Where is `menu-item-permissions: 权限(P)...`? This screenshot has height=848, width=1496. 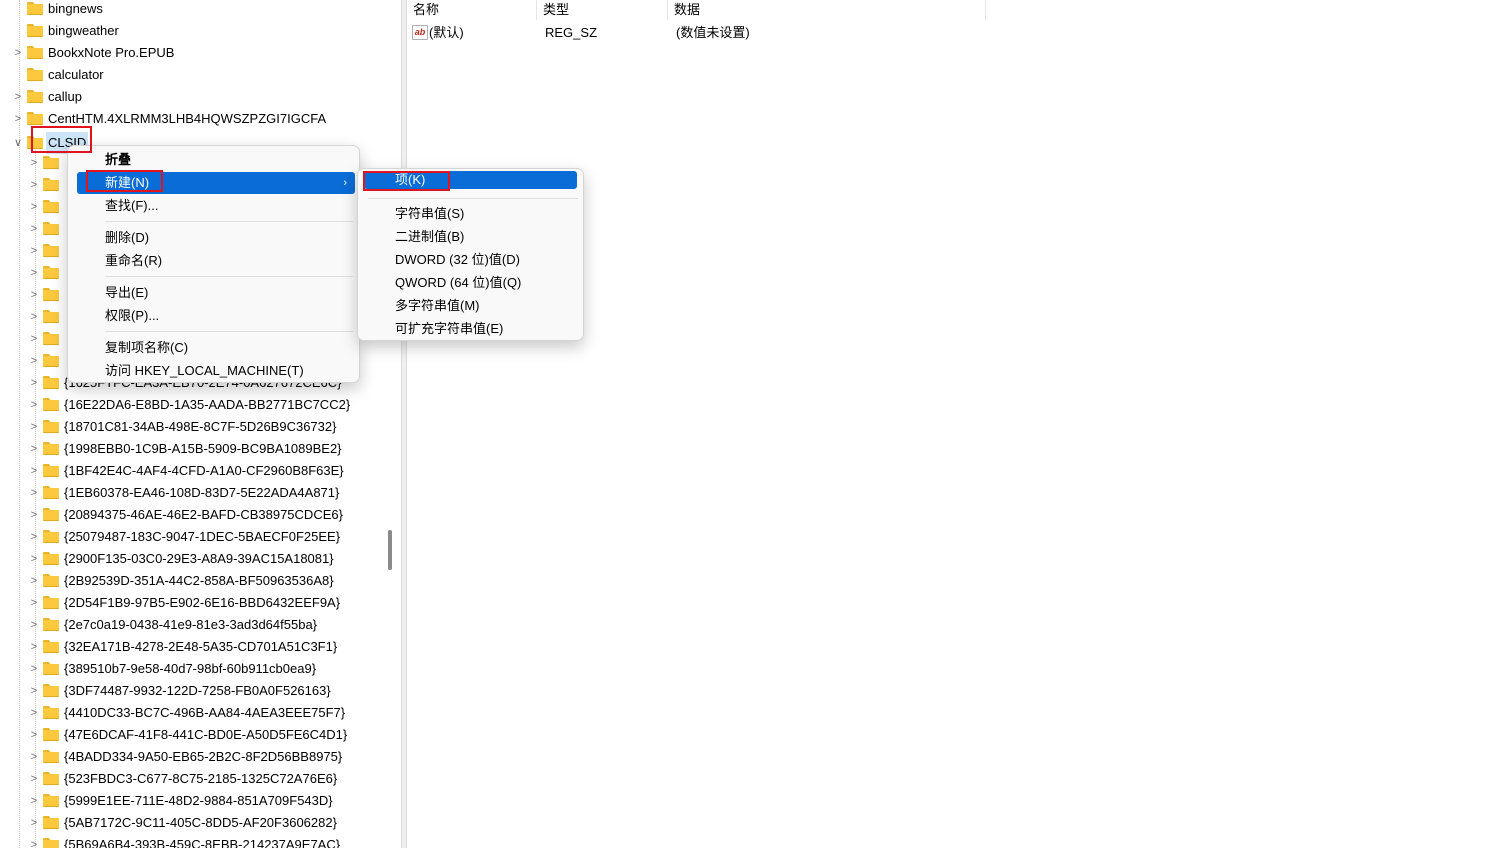 menu-item-permissions: 权限(P)... is located at coordinates (132, 316).